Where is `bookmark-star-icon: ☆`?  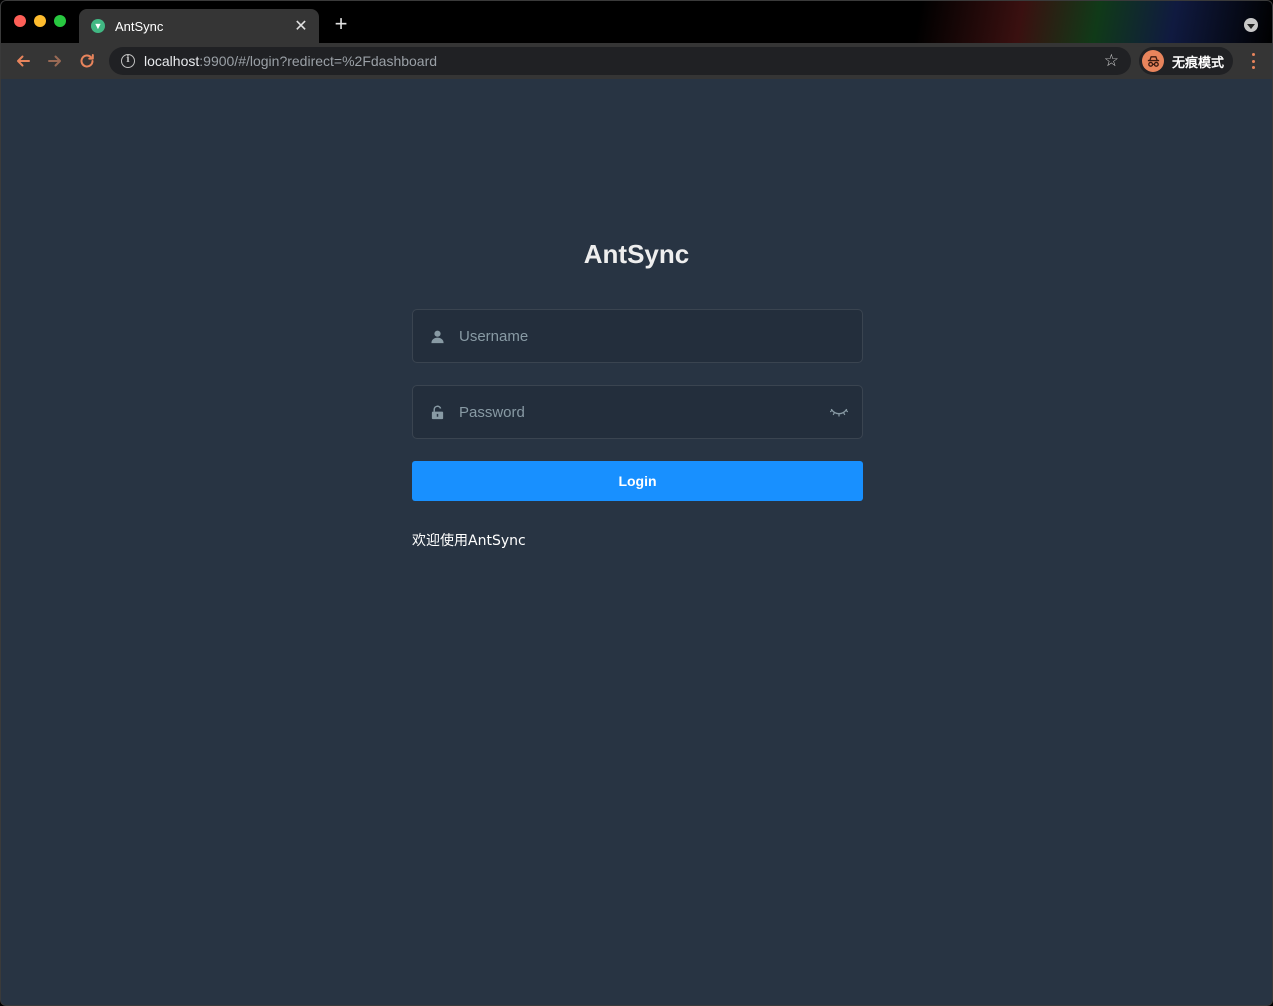
bookmark-star-icon: ☆ is located at coordinates (1111, 61).